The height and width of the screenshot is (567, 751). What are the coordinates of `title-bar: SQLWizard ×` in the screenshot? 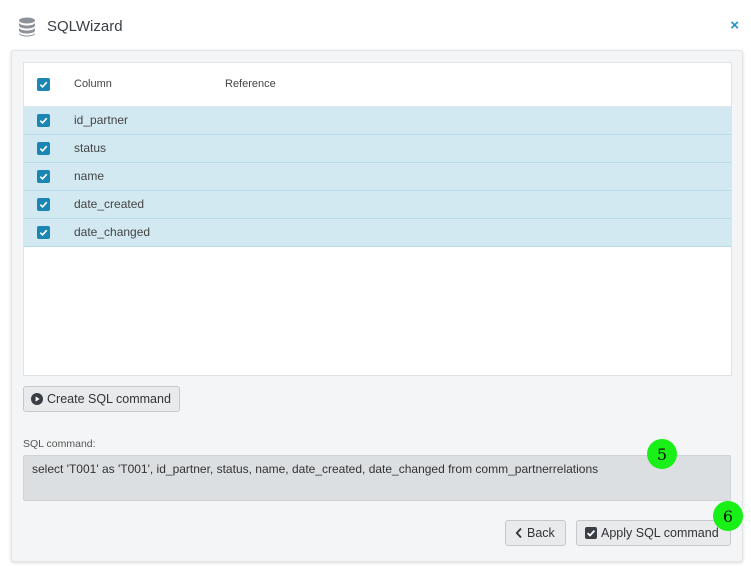 It's located at (375, 26).